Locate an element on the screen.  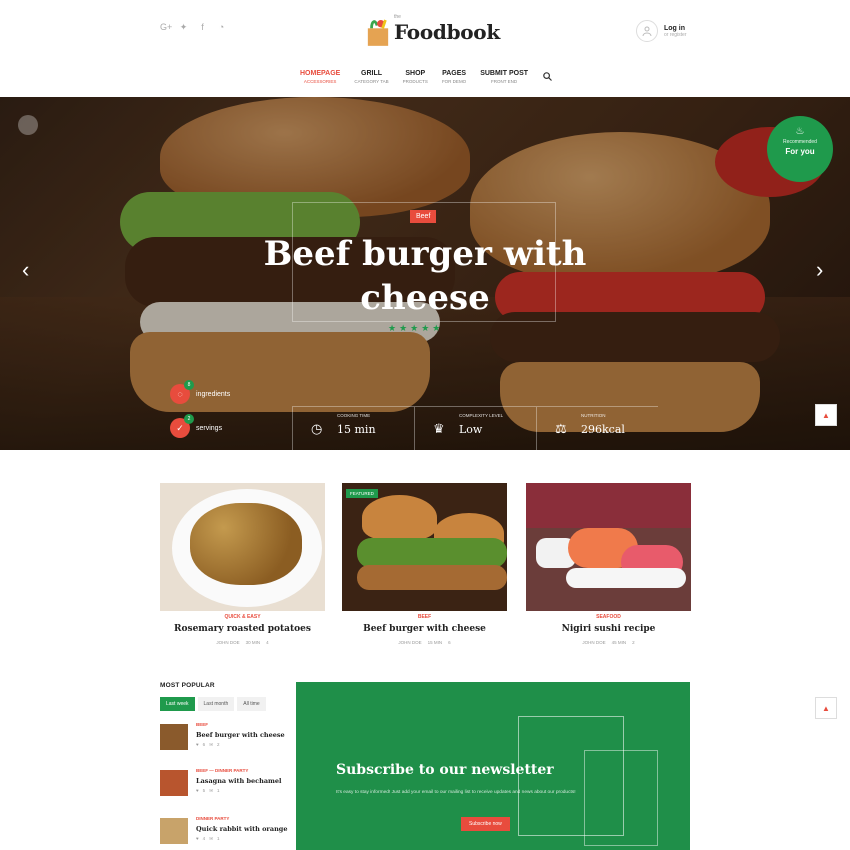
google-plus-icon: G+ is located at coordinates (166, 27).